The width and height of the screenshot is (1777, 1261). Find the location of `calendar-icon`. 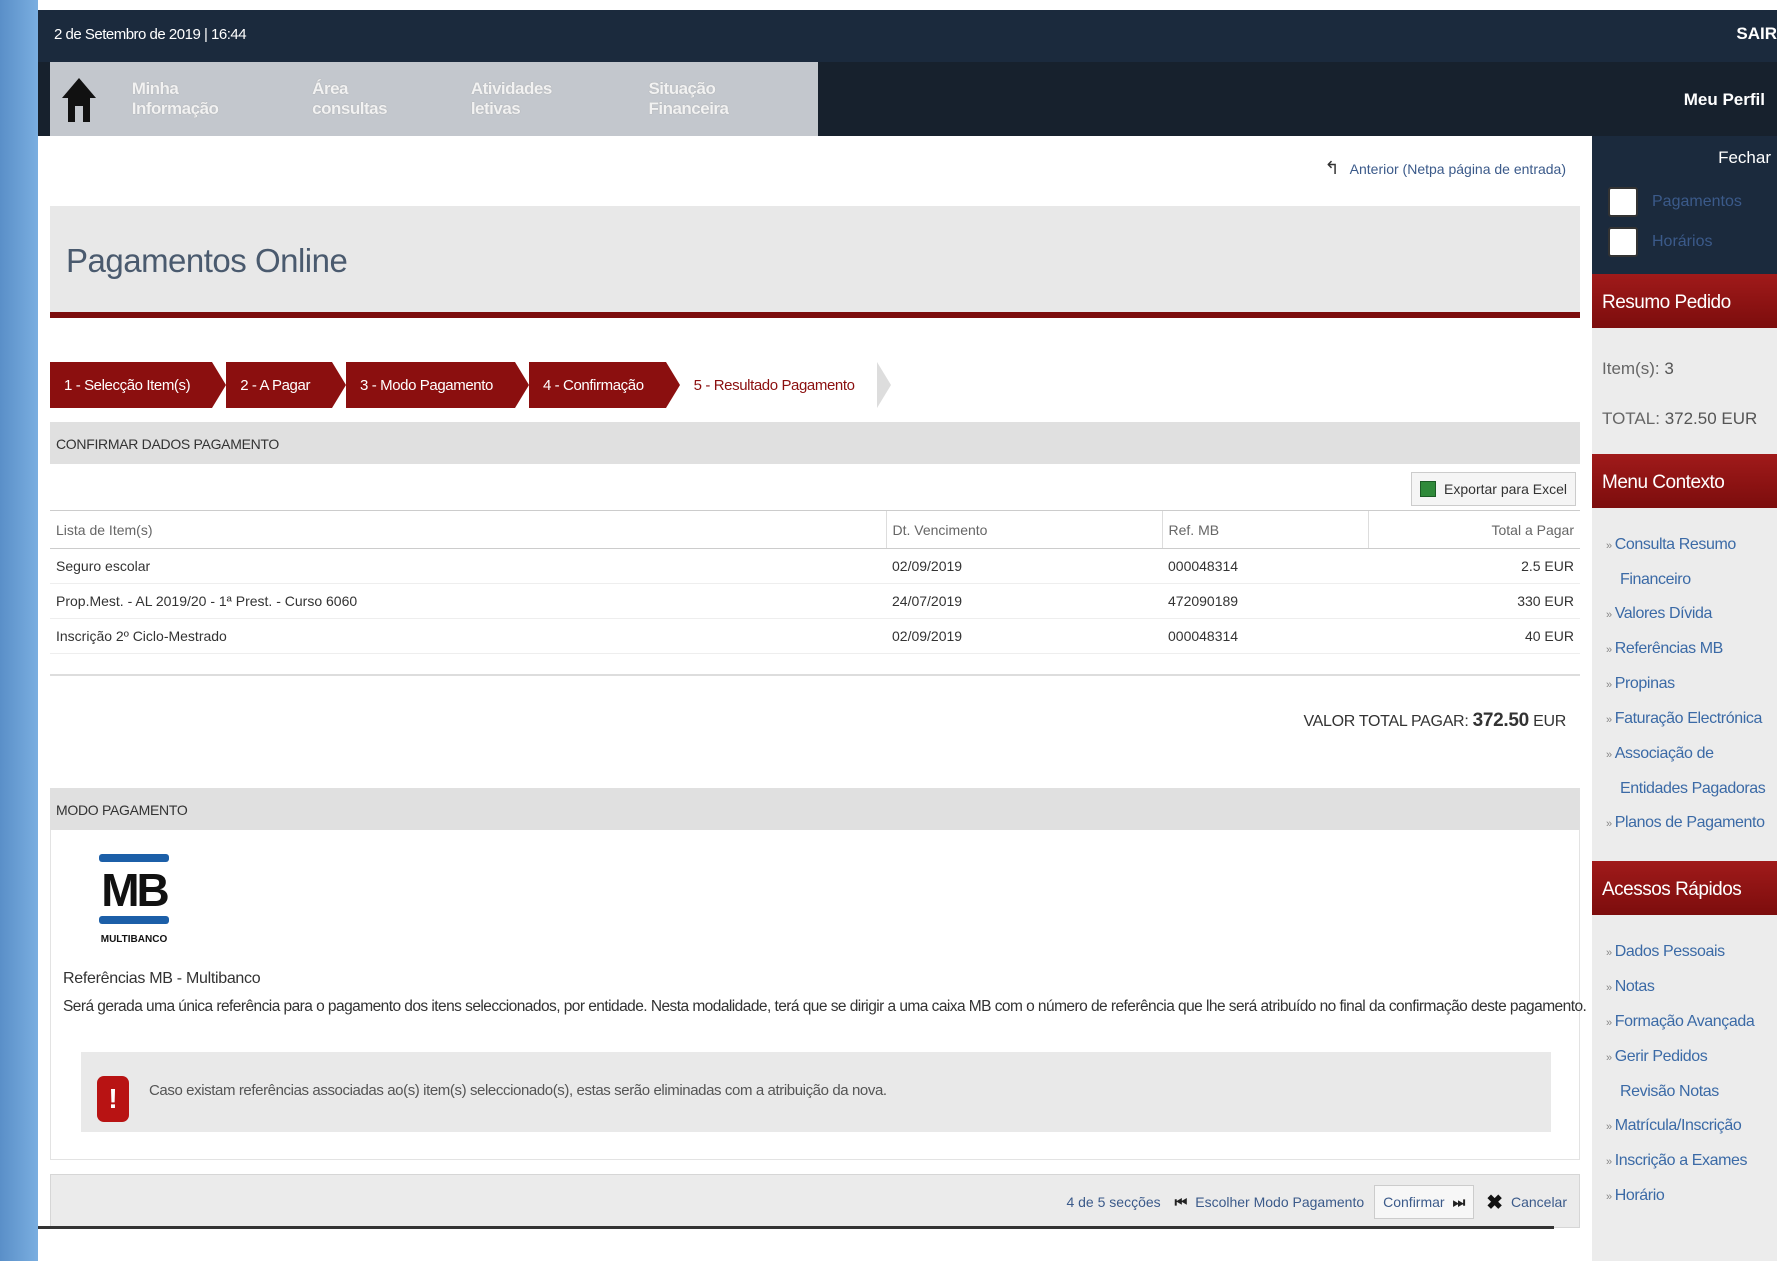

calendar-icon is located at coordinates (1623, 242).